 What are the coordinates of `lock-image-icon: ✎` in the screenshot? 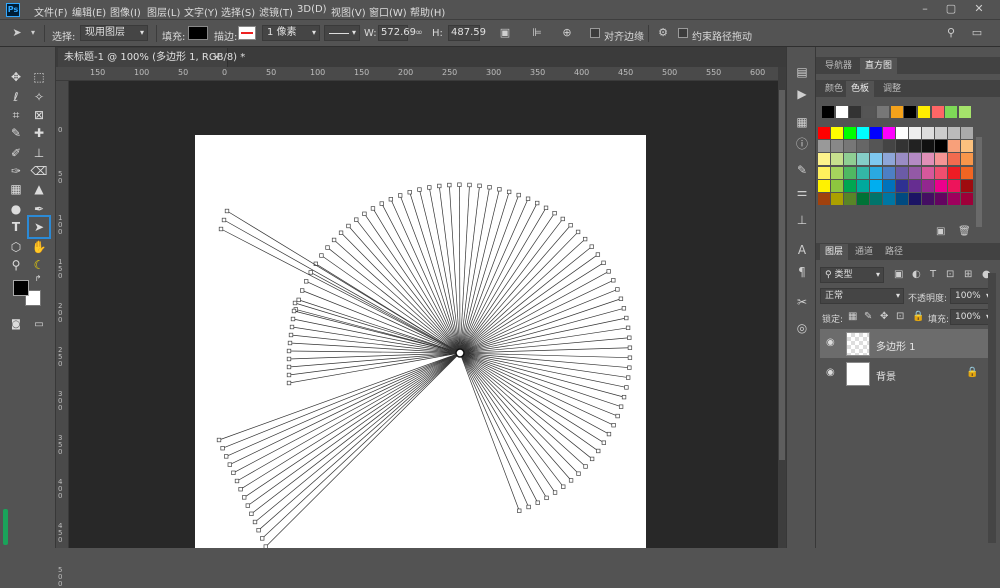 It's located at (868, 316).